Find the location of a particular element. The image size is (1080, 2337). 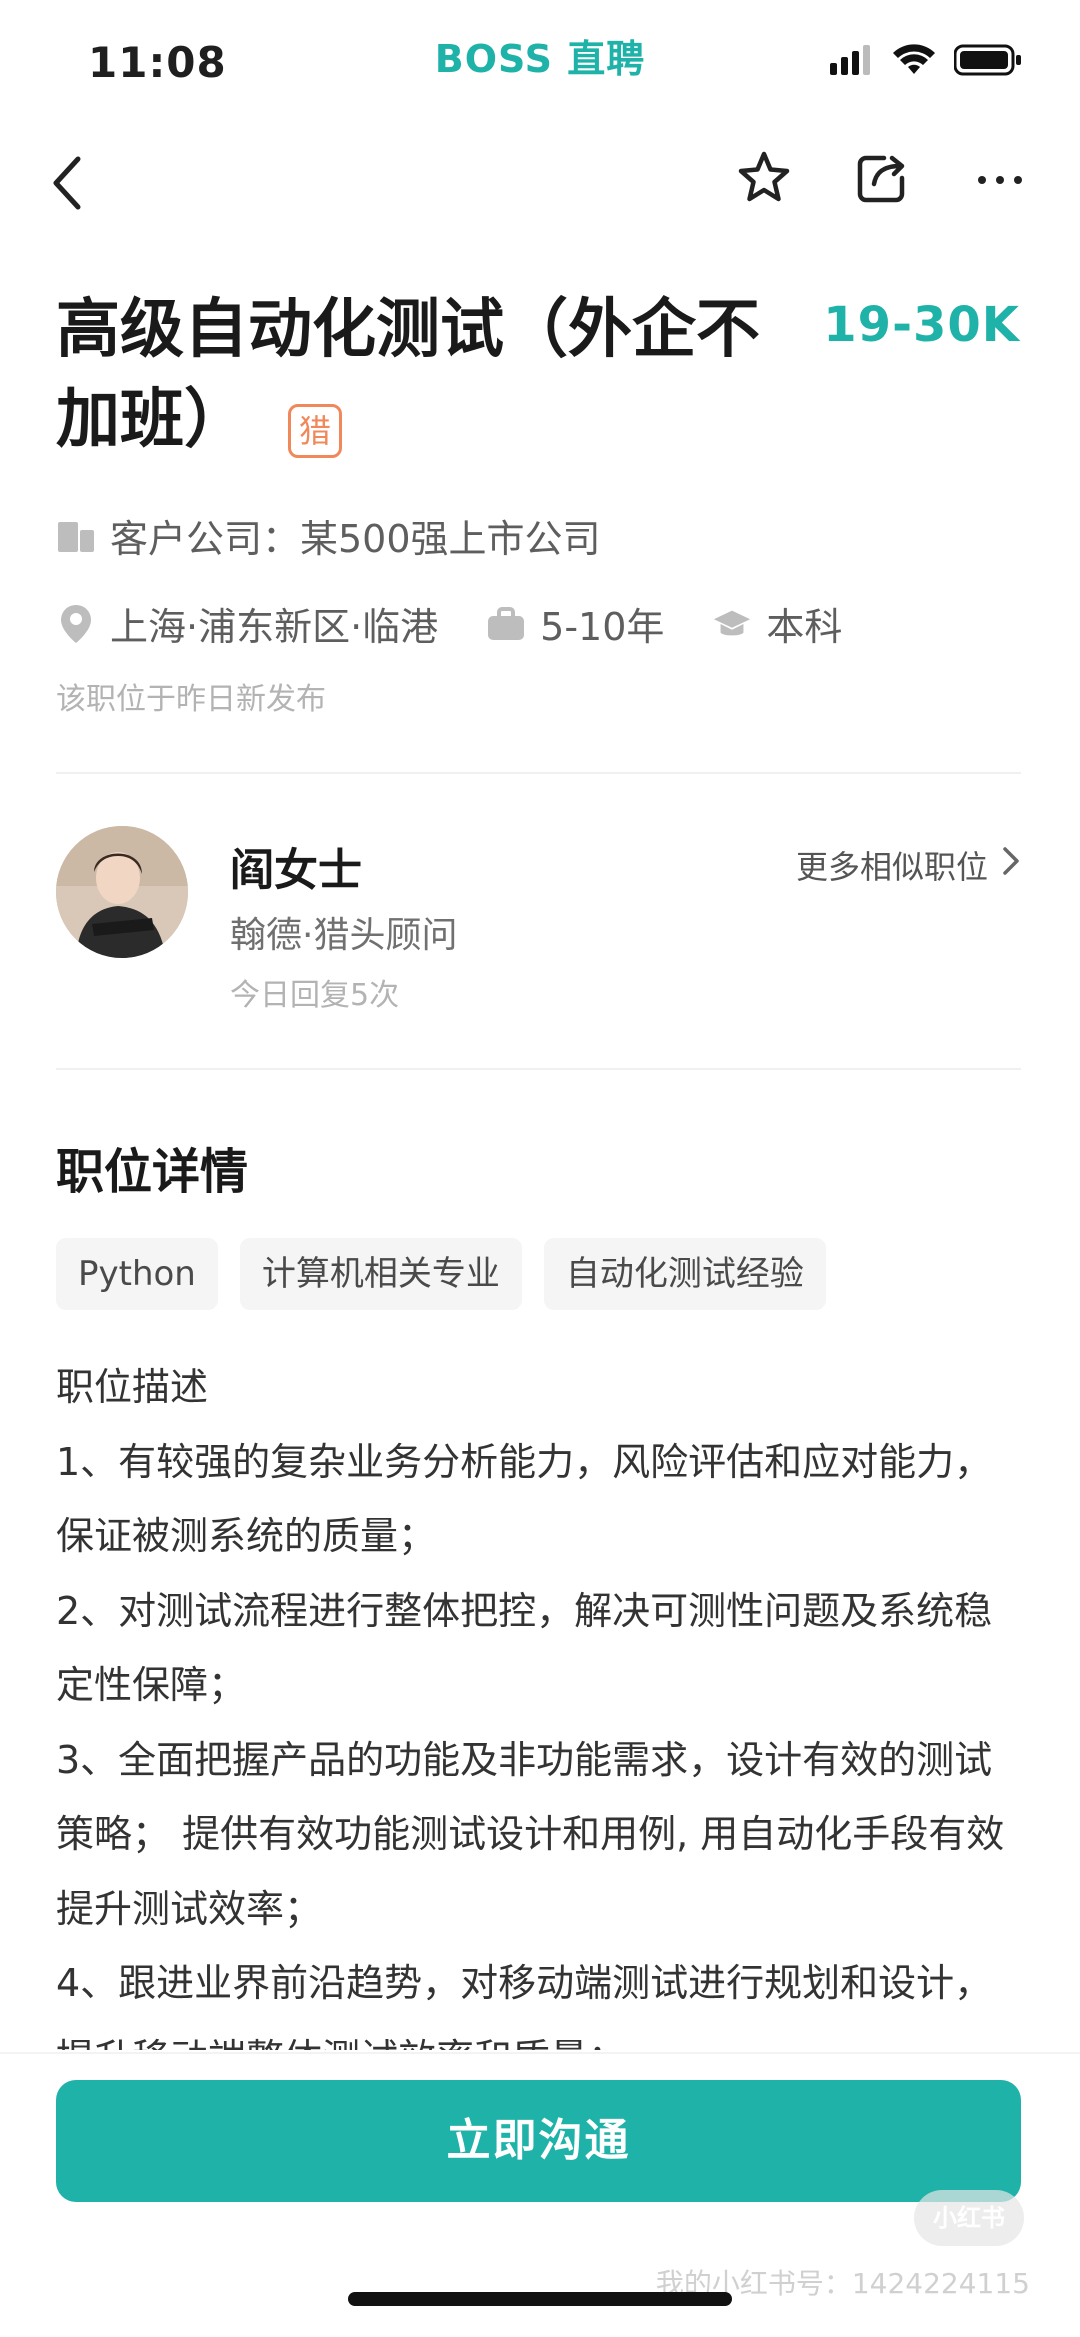

skill-tag: Python is located at coordinates (137, 1274).